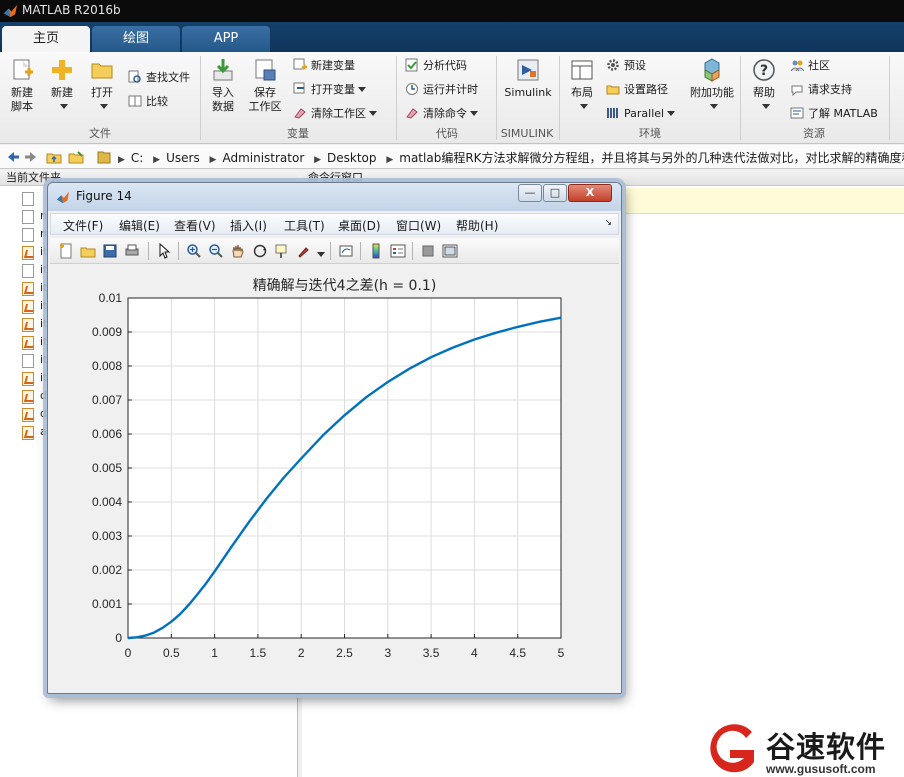 The width and height of the screenshot is (904, 777). What do you see at coordinates (159, 78) in the screenshot?
I see `find-files-button: 查找文件` at bounding box center [159, 78].